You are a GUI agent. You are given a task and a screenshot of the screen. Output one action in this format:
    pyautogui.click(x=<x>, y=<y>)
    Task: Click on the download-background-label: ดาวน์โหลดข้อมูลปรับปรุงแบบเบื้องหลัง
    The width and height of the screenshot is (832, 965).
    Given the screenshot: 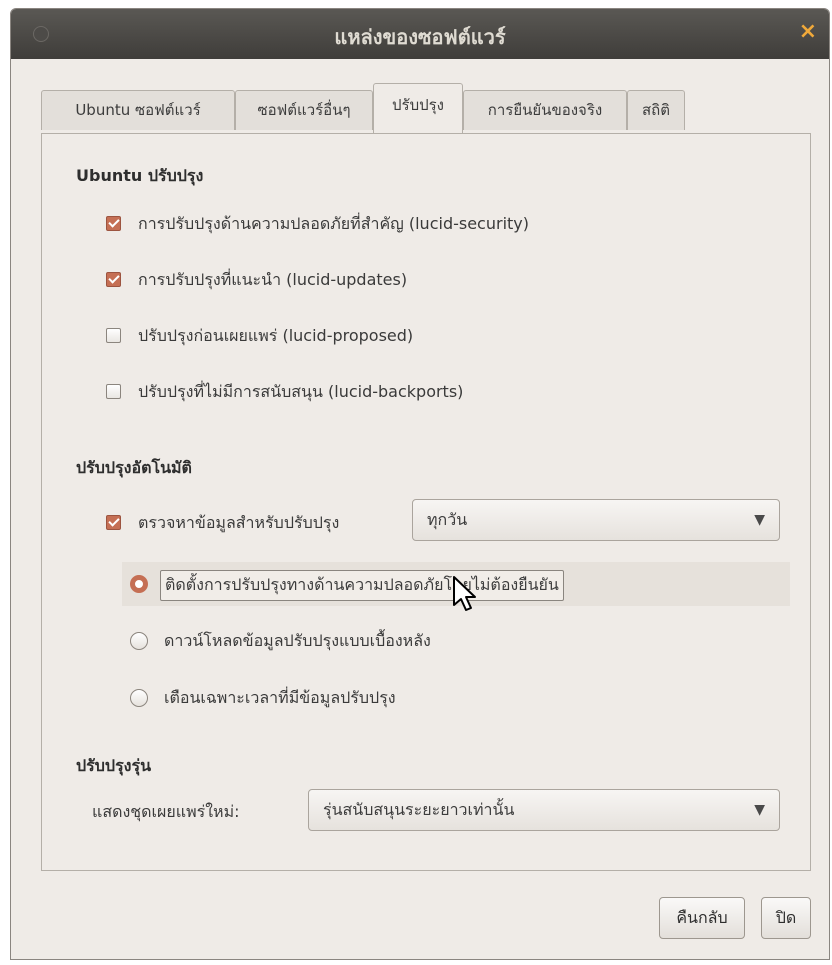 What is the action you would take?
    pyautogui.click(x=297, y=641)
    